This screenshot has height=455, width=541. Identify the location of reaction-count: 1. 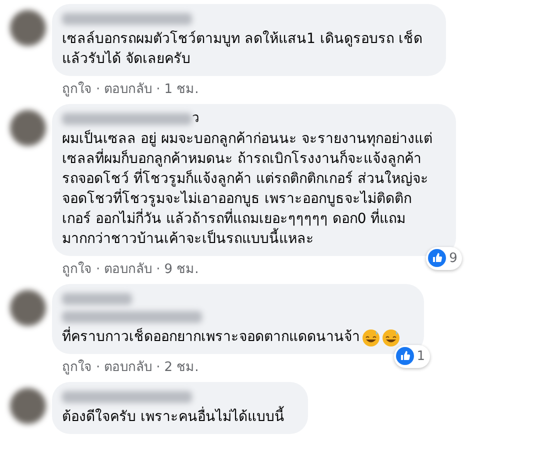
(412, 356).